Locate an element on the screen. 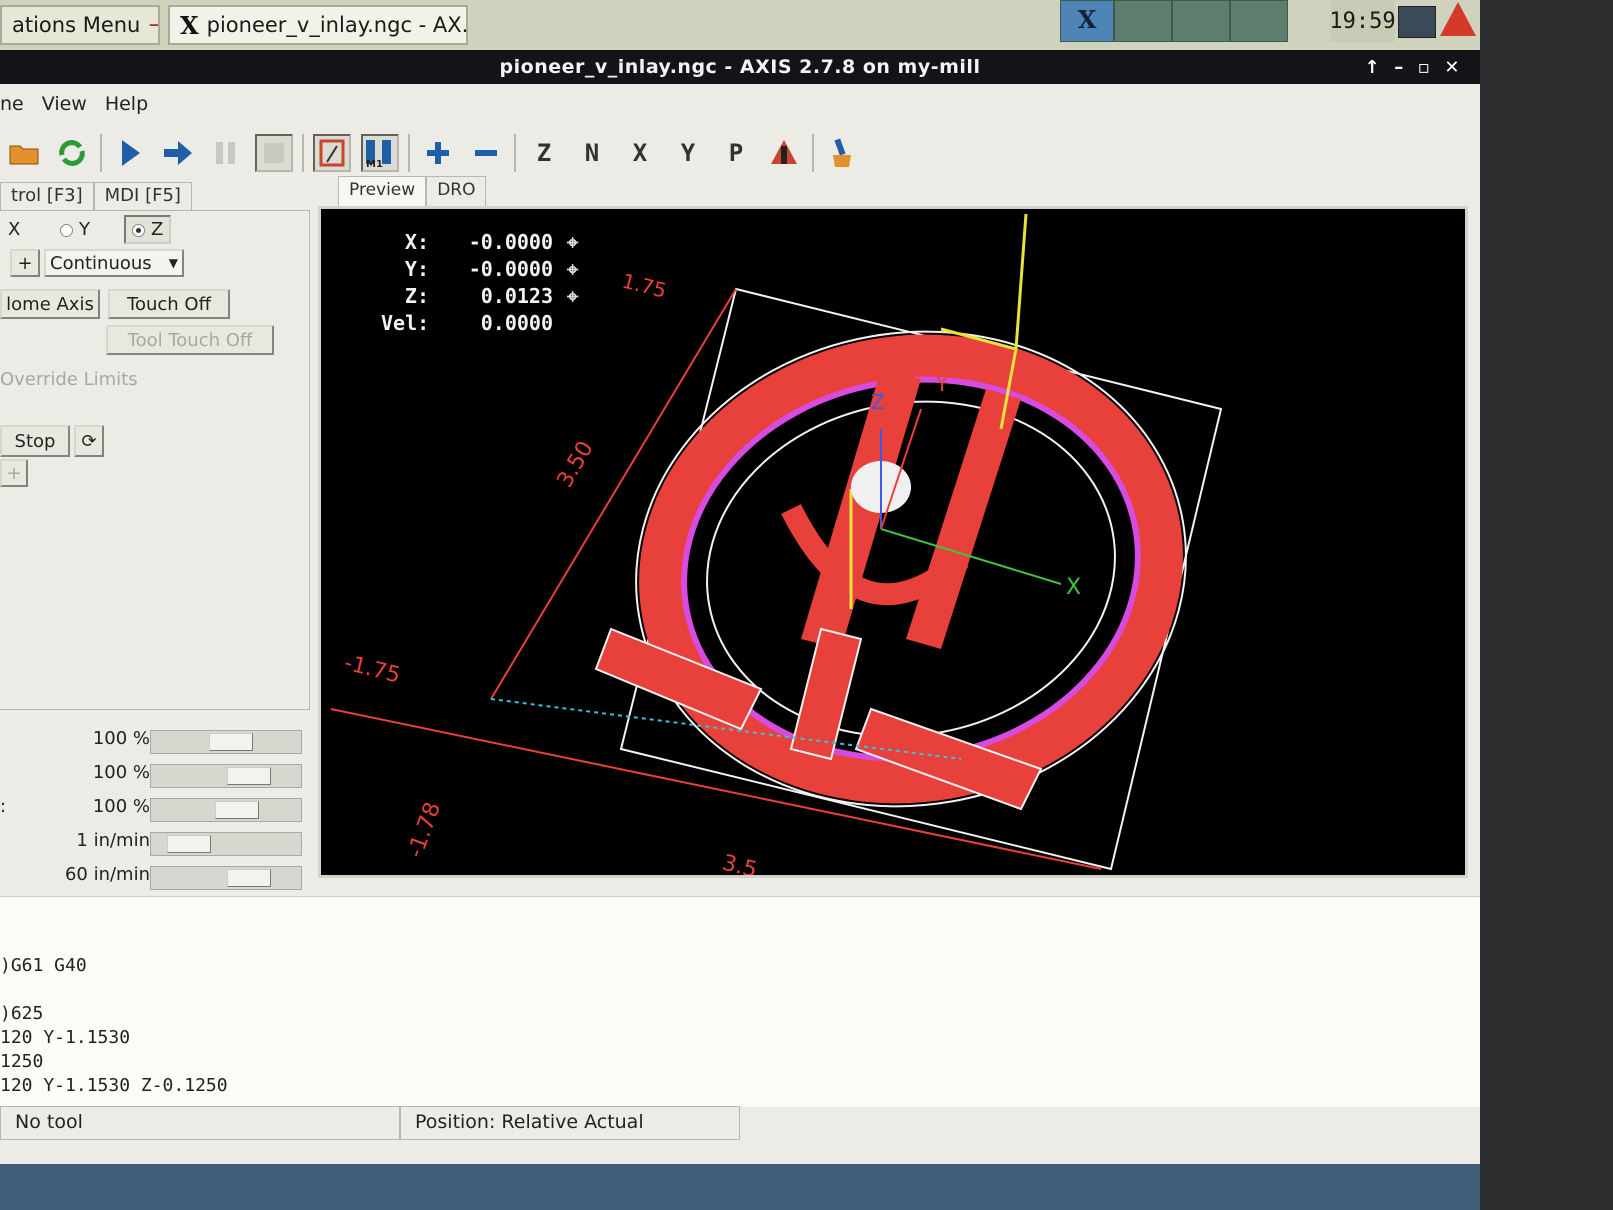  applications-menu-label: ations Menu is located at coordinates (76, 25).